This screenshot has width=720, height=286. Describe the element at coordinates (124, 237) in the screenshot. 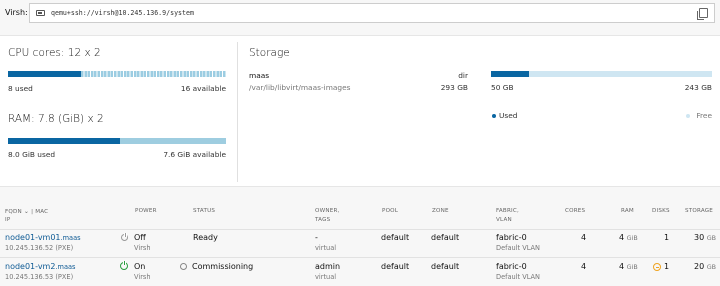

I see `power-off-icon` at that location.